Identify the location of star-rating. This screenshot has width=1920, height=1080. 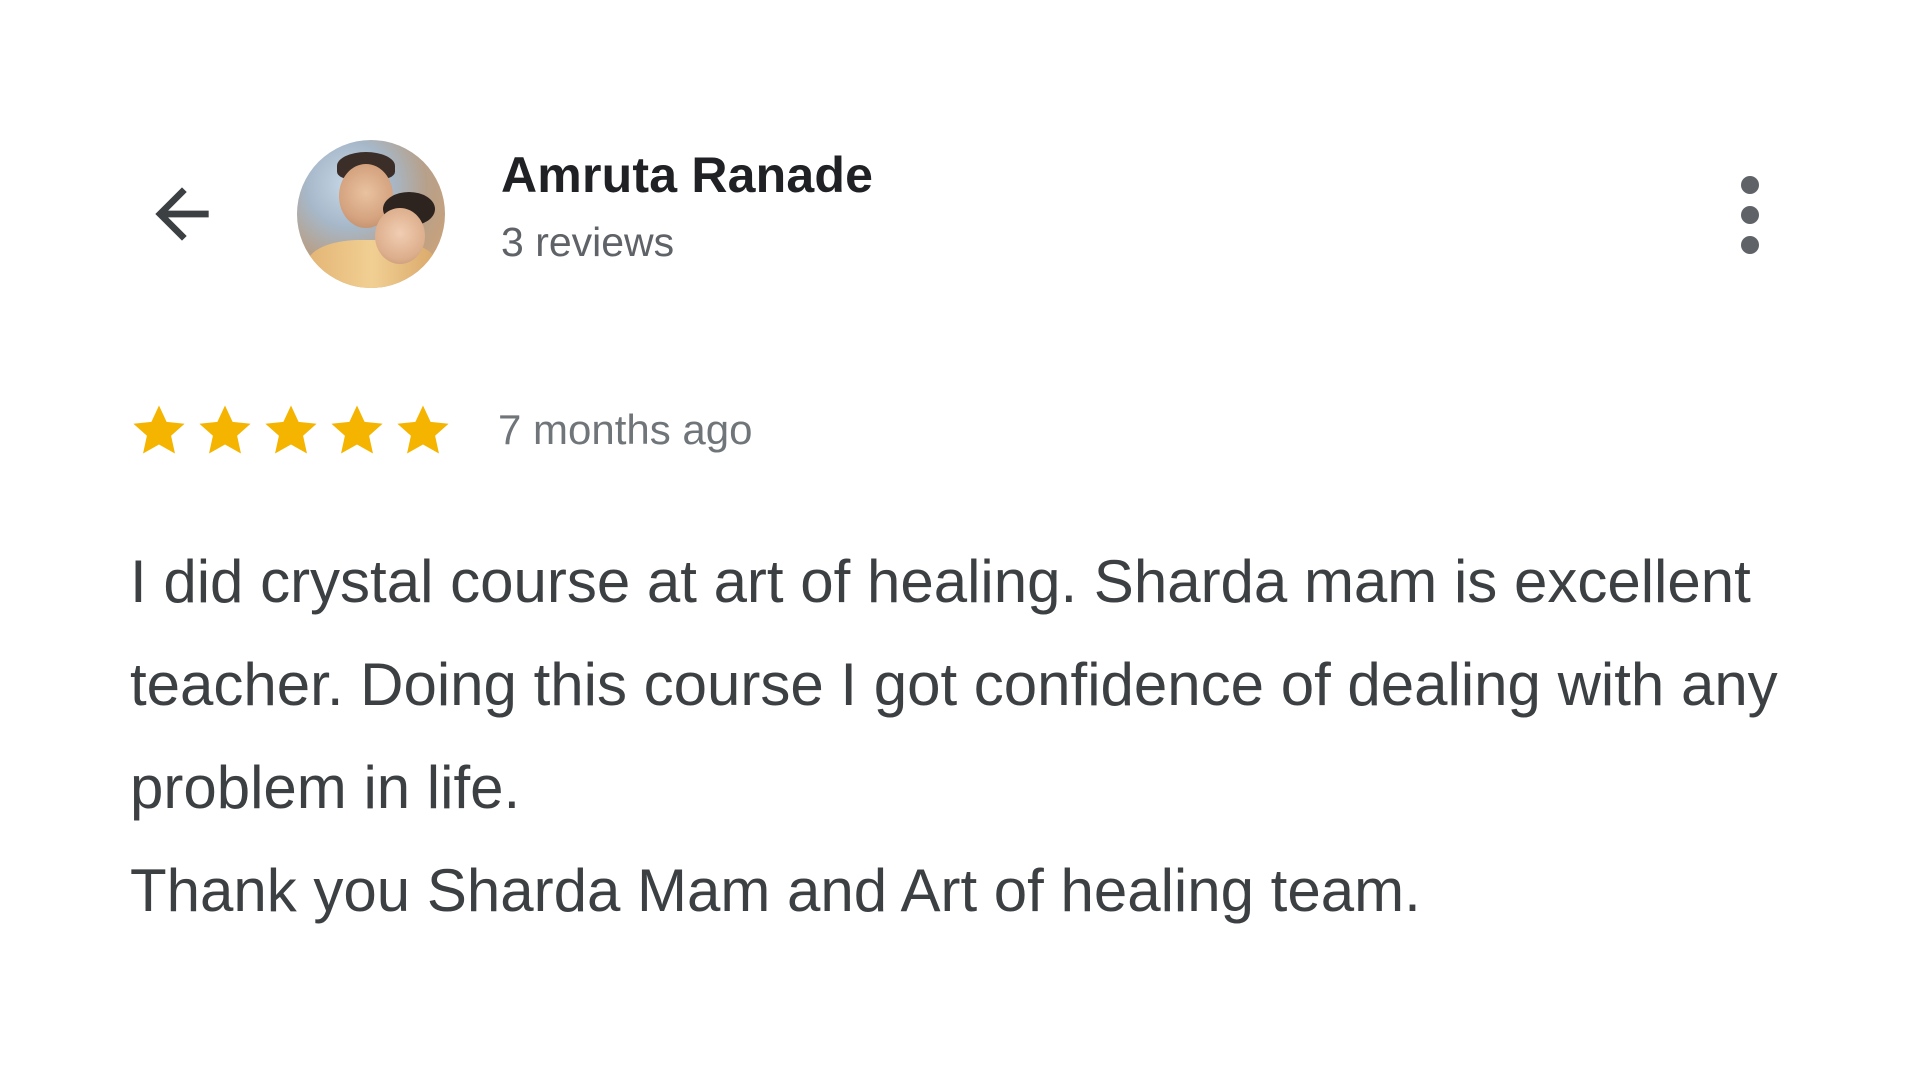
(293, 430).